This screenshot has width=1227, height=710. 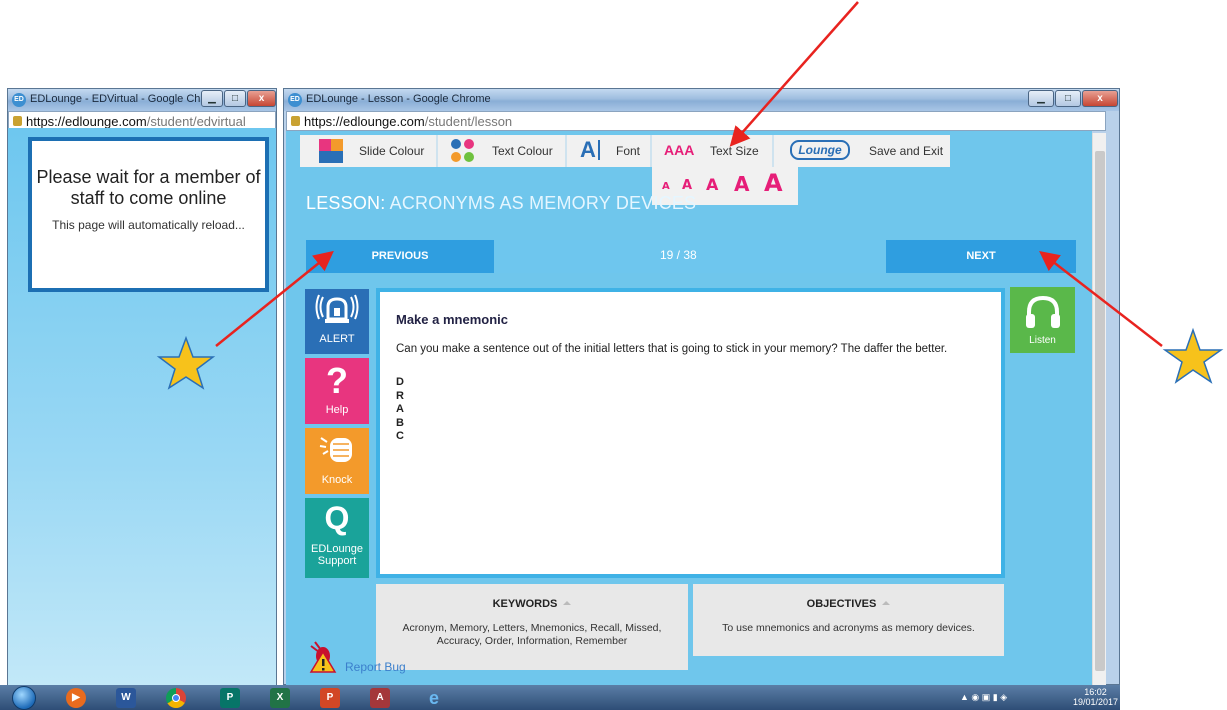 What do you see at coordinates (126, 698) in the screenshot?
I see `word-icon: W` at bounding box center [126, 698].